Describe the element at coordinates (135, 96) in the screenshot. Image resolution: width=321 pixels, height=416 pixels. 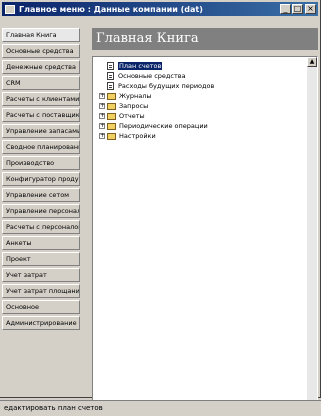
I see `tree-item-label: Журналы` at that location.